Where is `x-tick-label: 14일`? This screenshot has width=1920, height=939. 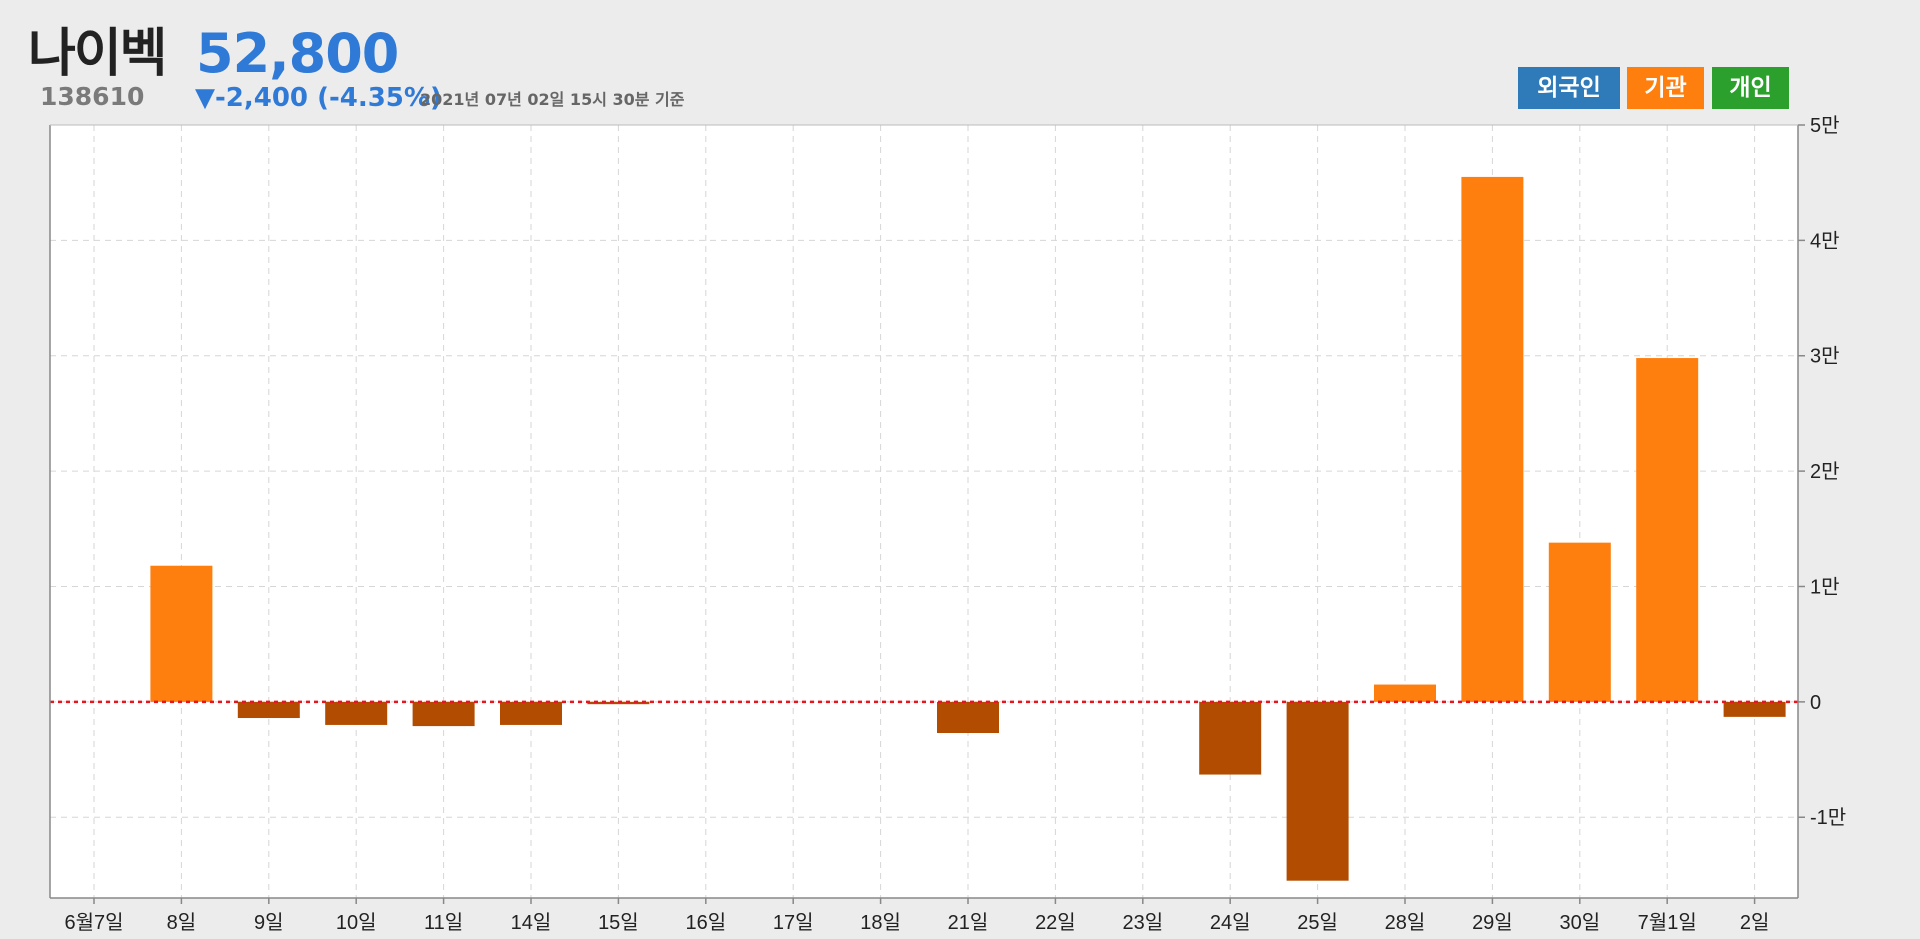 x-tick-label: 14일 is located at coordinates (531, 922).